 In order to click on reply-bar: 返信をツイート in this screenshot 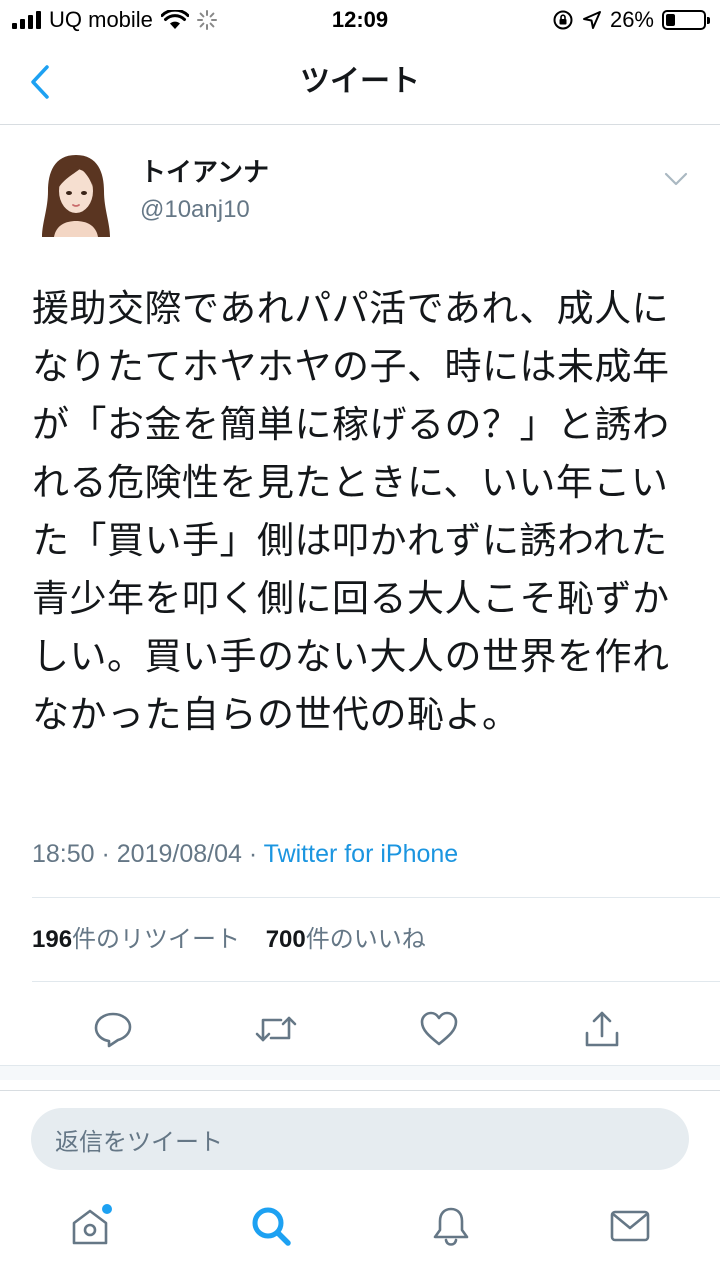, I will do `click(360, 1138)`.